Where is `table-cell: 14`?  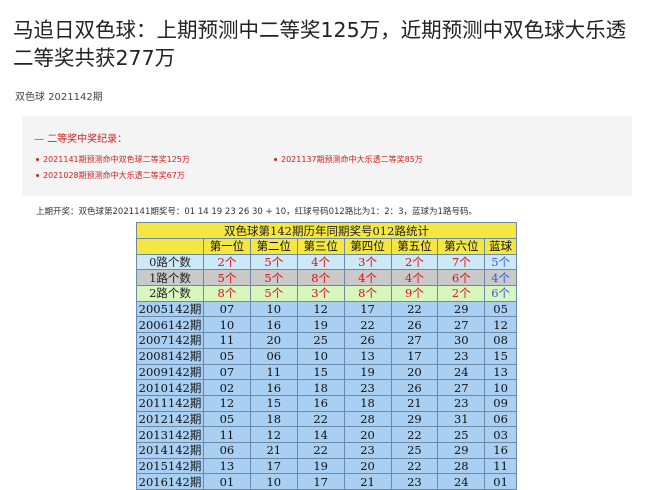 table-cell: 14 is located at coordinates (320, 434).